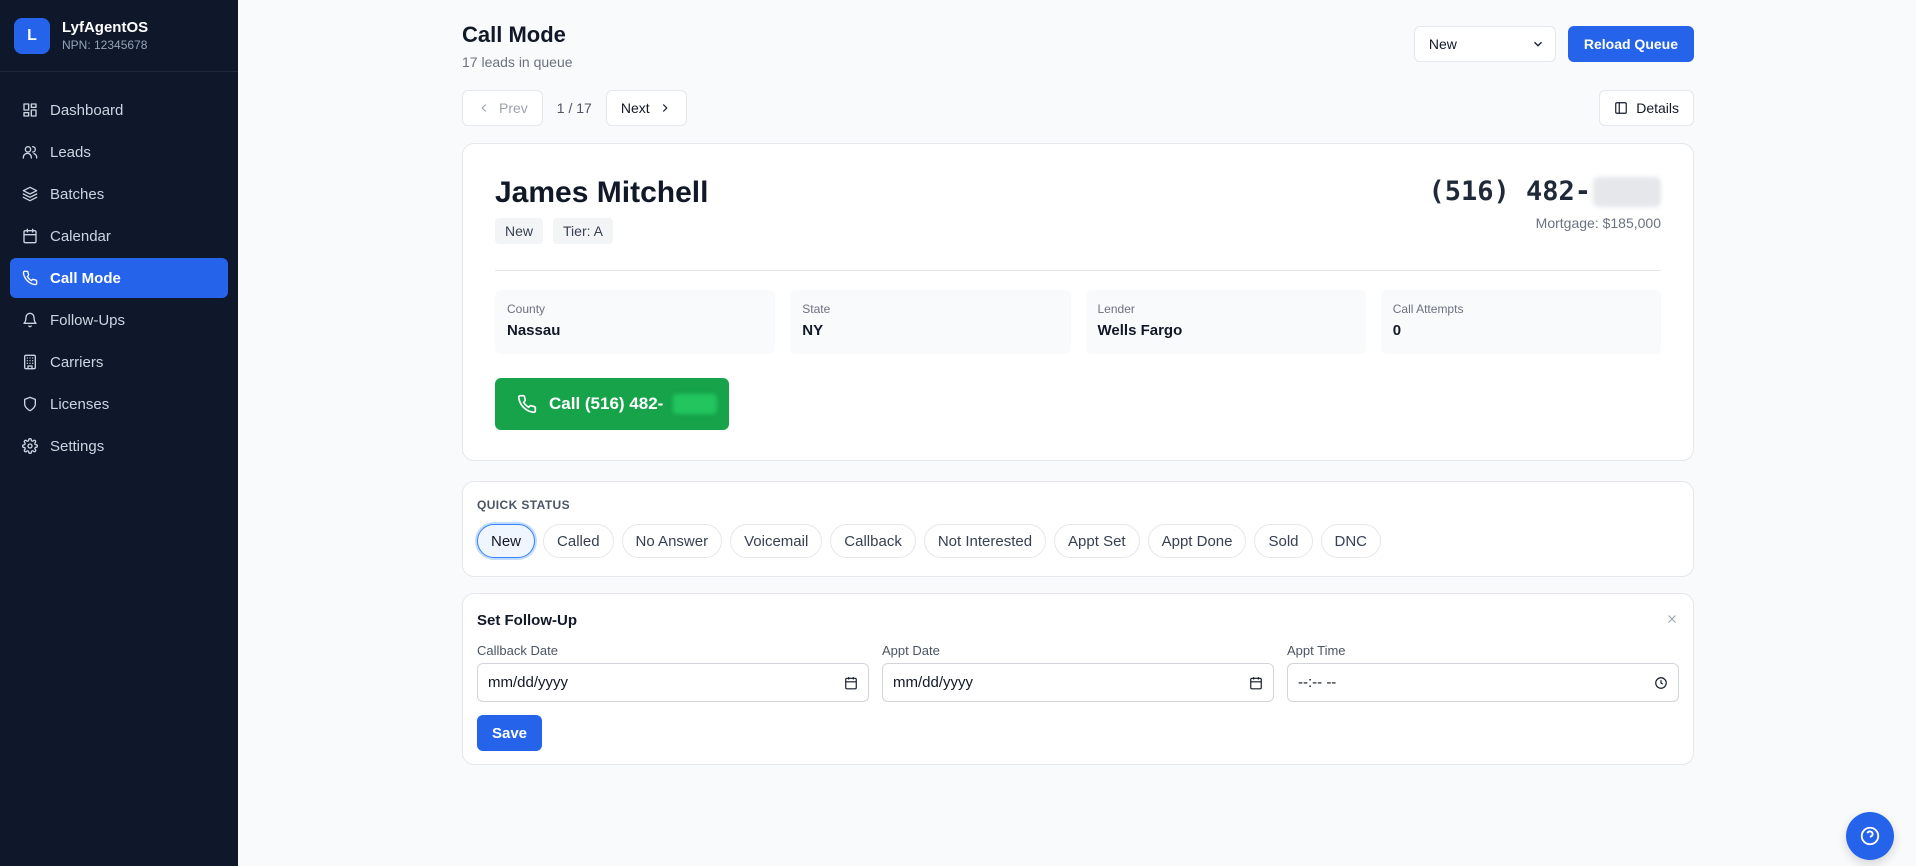 The height and width of the screenshot is (866, 1916). What do you see at coordinates (105, 27) in the screenshot?
I see `brand-name: LyfAgentOS` at bounding box center [105, 27].